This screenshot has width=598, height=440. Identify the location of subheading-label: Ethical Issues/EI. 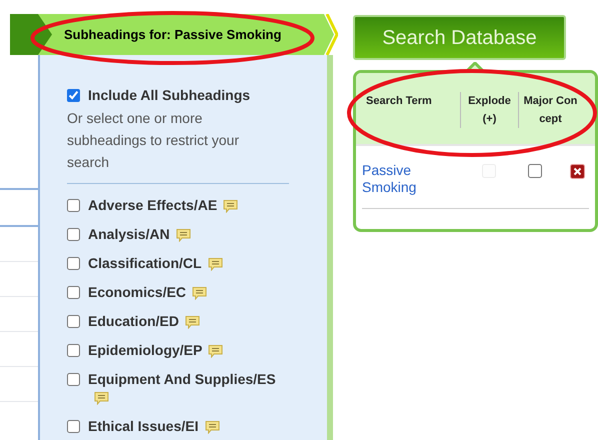
(143, 426).